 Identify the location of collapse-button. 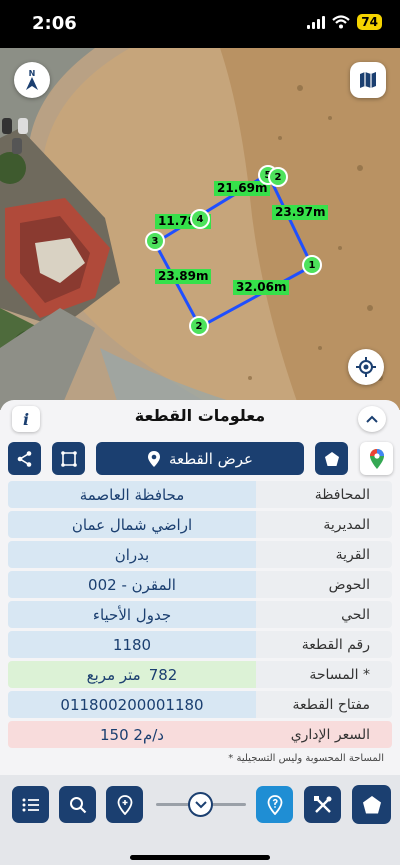
(372, 419).